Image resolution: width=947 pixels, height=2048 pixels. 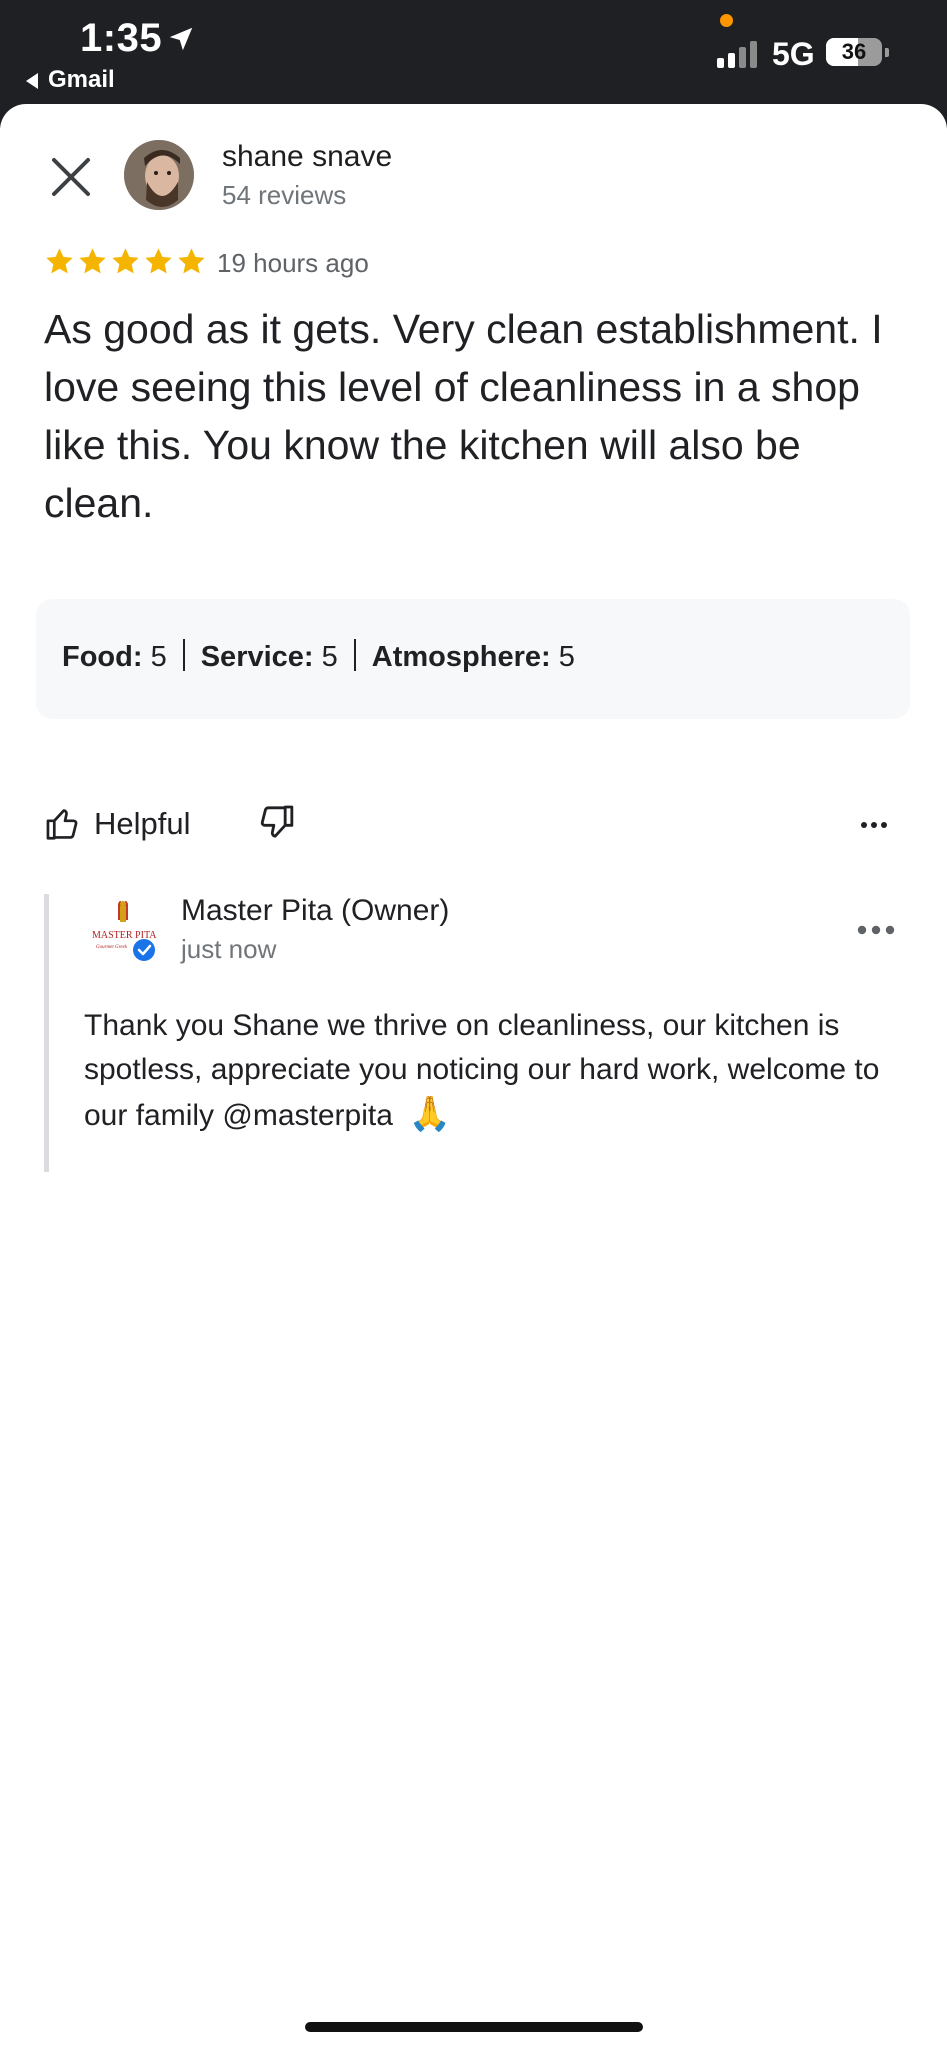 I want to click on atmosphere-rating-value: 5, so click(x=566, y=657).